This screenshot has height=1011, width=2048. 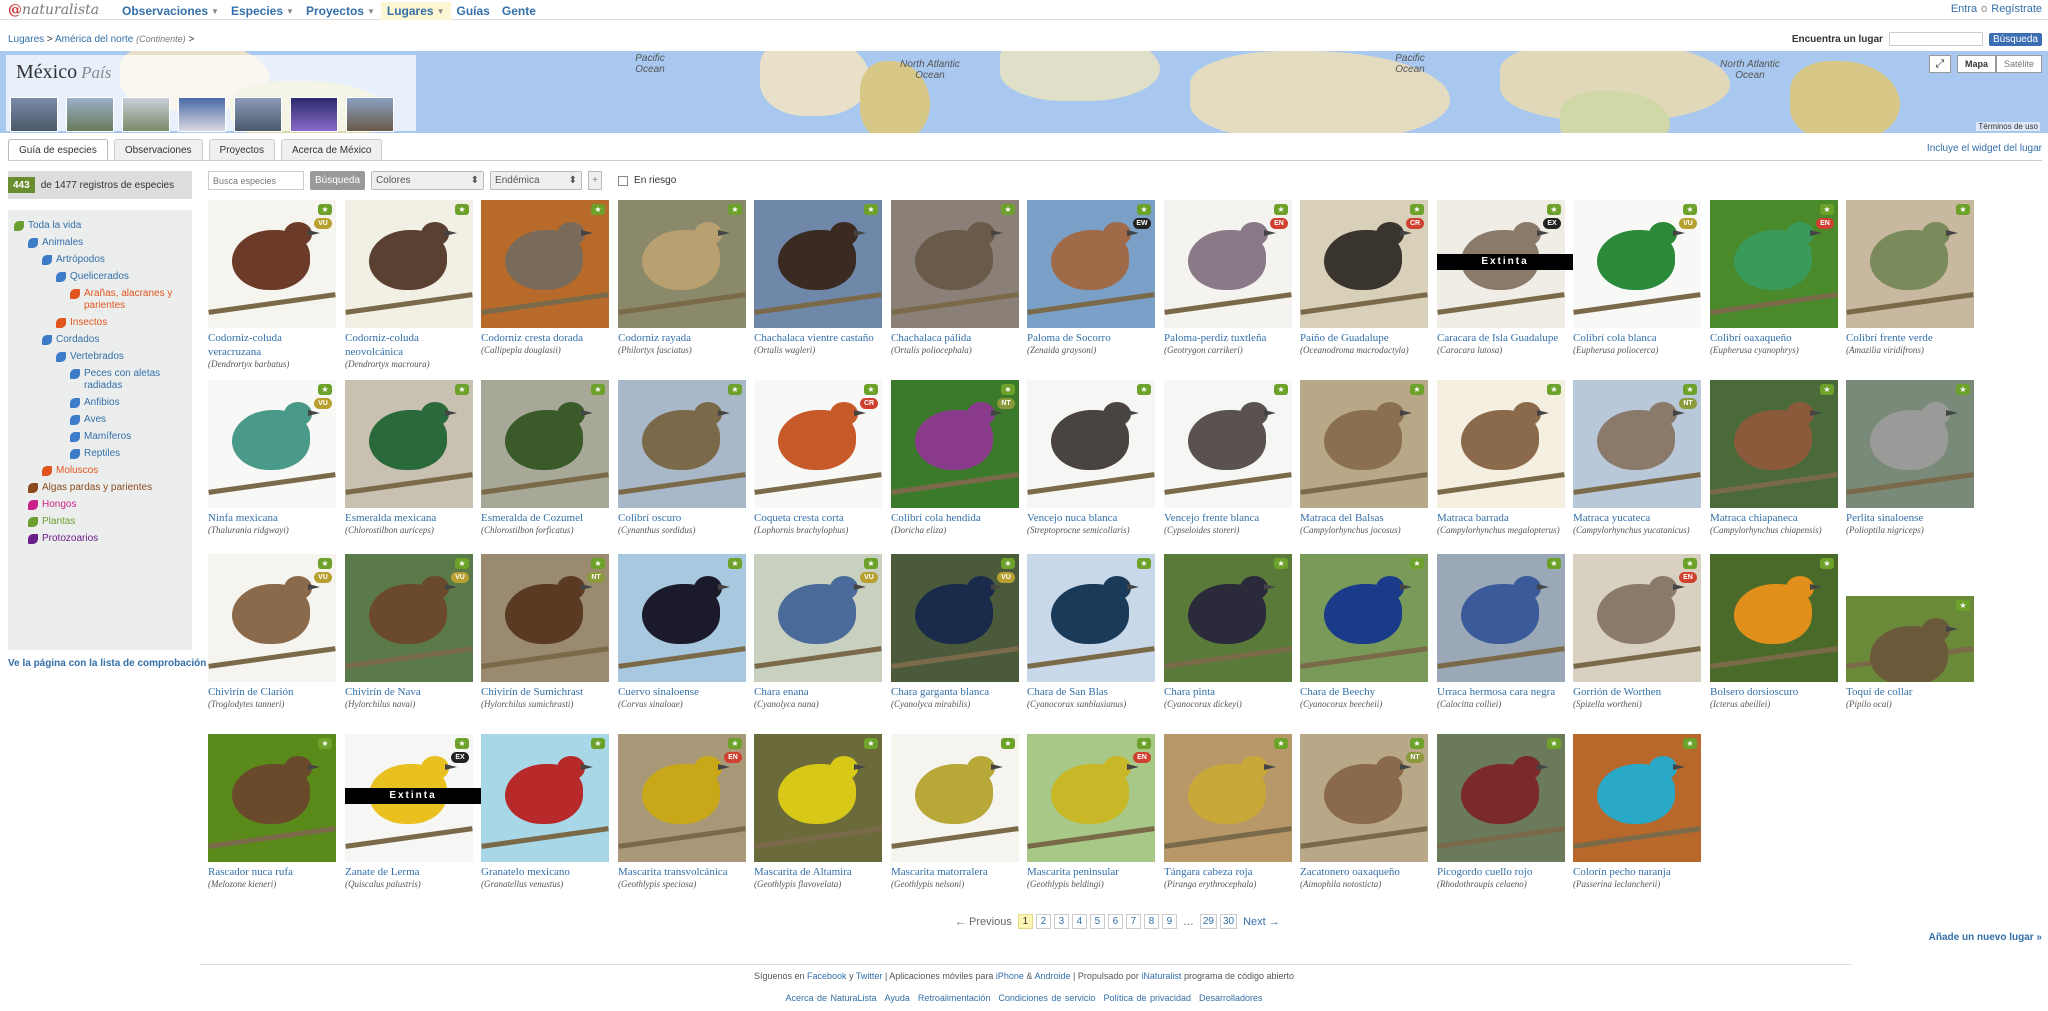 I want to click on taxon-item: Reptiles, so click(x=127, y=454).